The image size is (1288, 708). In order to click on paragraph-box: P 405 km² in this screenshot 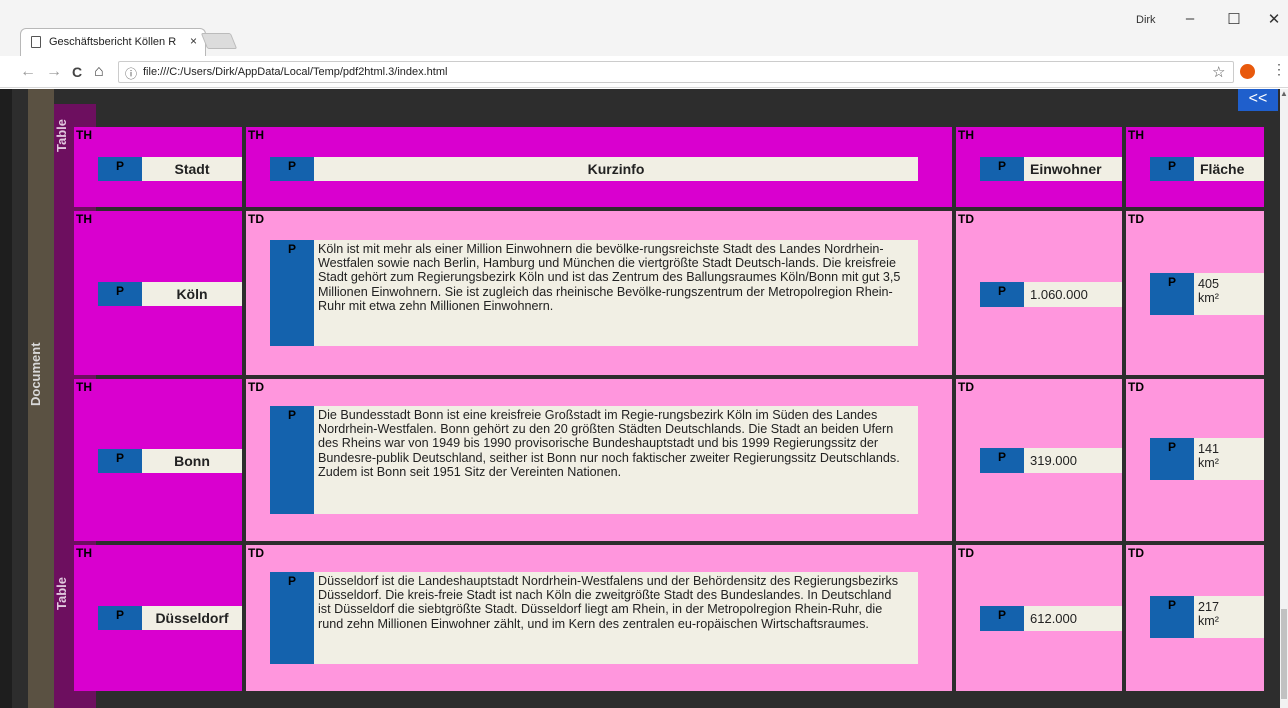, I will do `click(1207, 294)`.